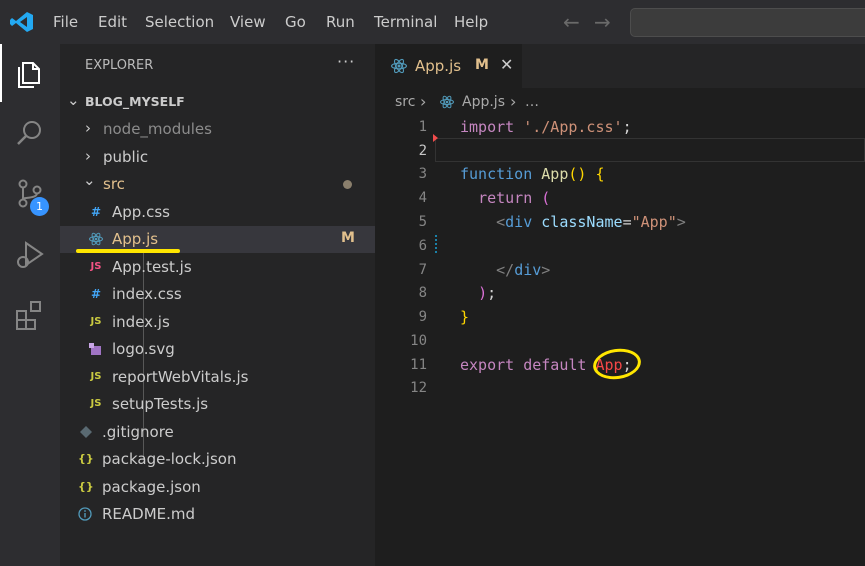 This screenshot has height=566, width=865. Describe the element at coordinates (405, 22) in the screenshot. I see `menu-terminal: Terminal` at that location.